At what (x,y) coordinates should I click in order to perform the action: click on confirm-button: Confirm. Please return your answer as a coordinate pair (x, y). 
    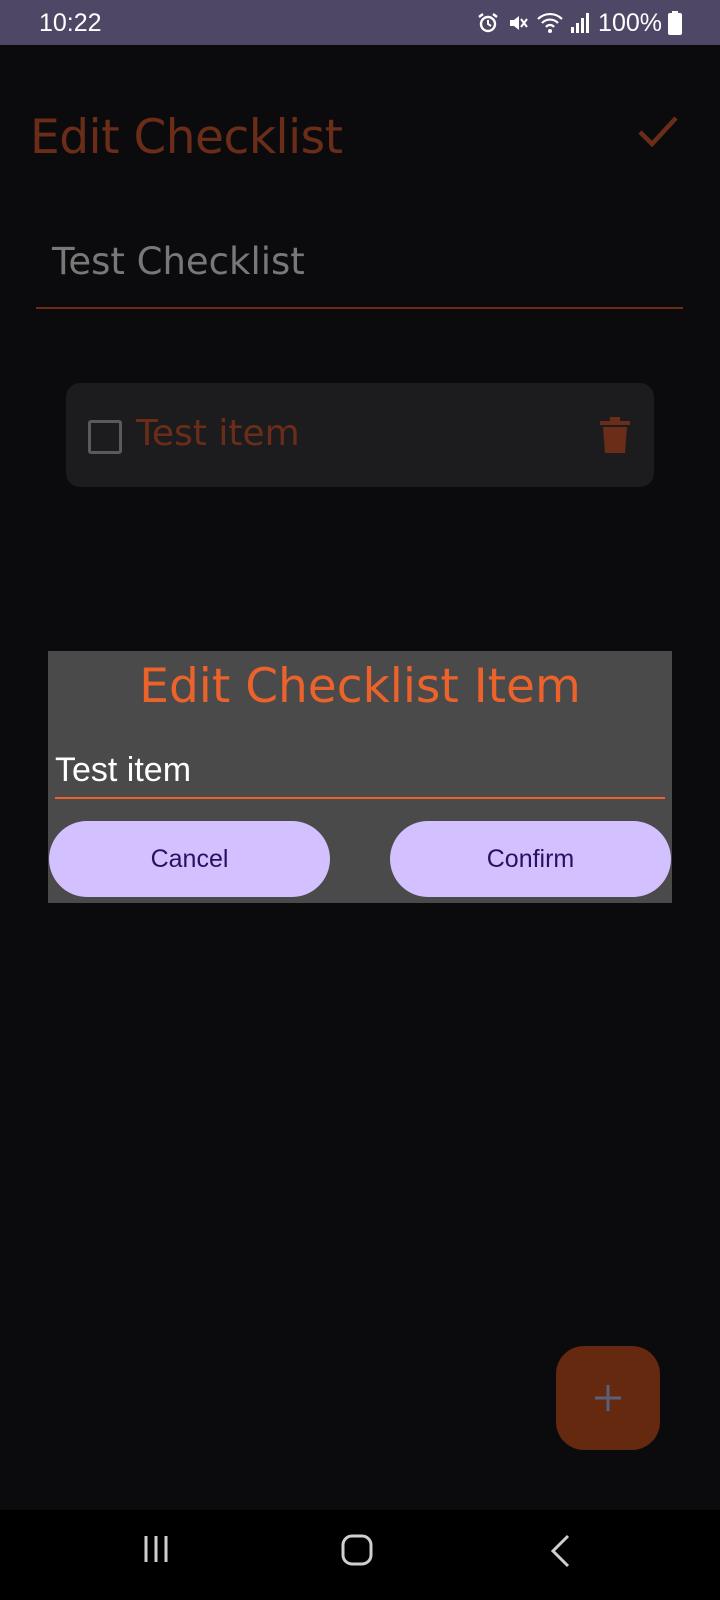
    Looking at the image, I should click on (530, 859).